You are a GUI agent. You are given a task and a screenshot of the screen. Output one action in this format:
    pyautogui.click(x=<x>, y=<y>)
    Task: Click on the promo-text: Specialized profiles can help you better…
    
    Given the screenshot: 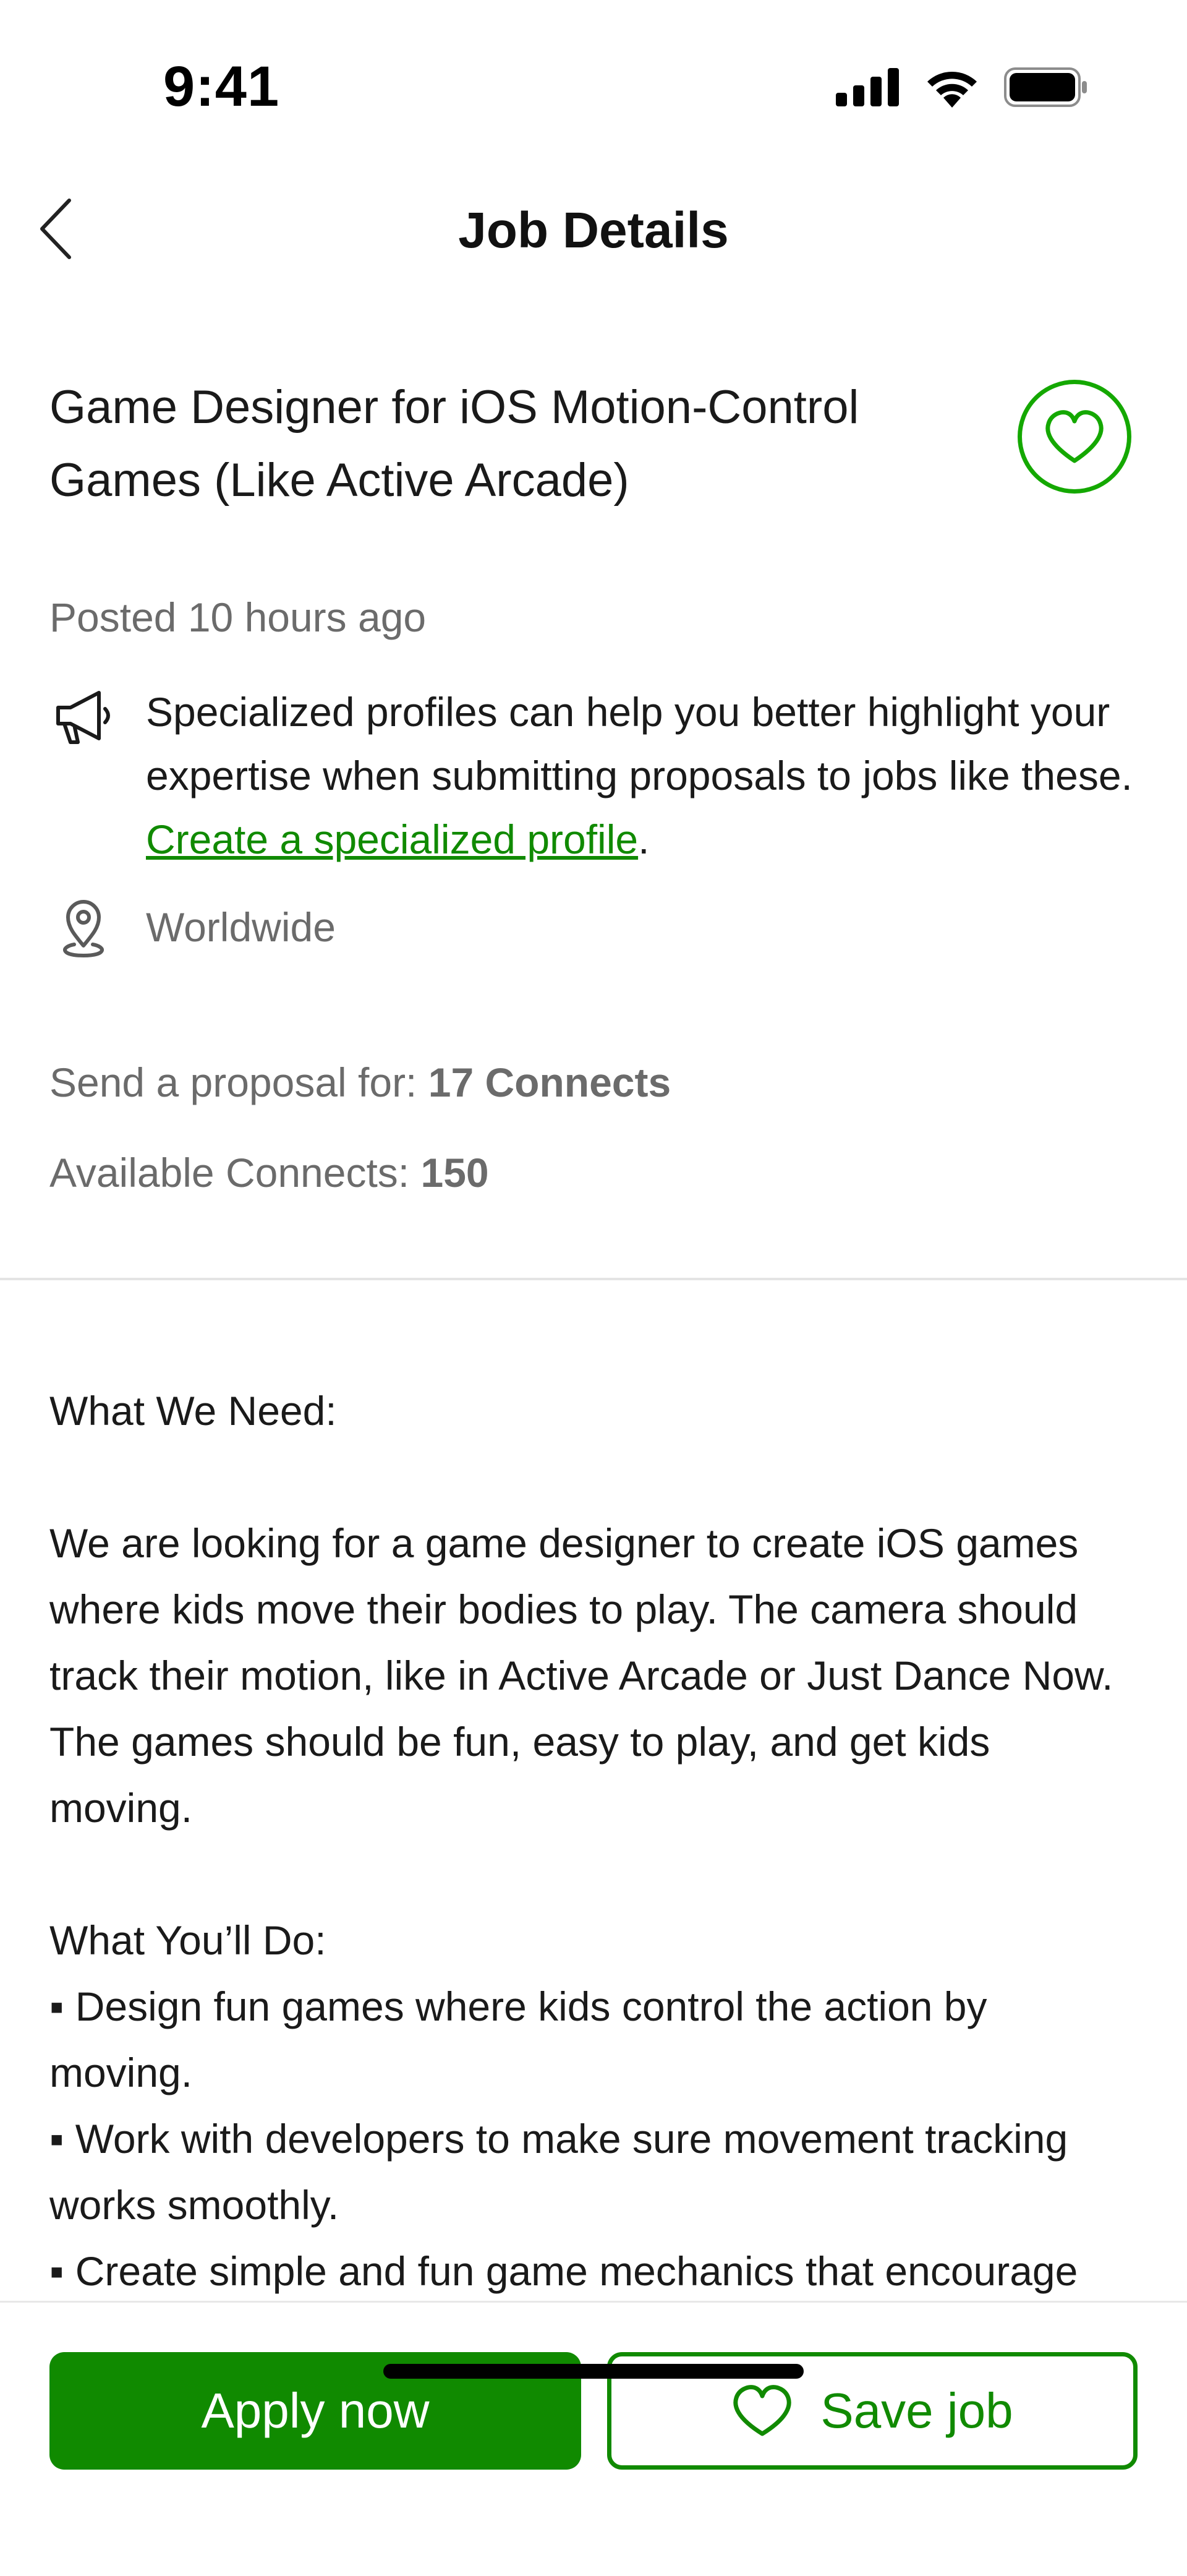 What is the action you would take?
    pyautogui.click(x=647, y=775)
    